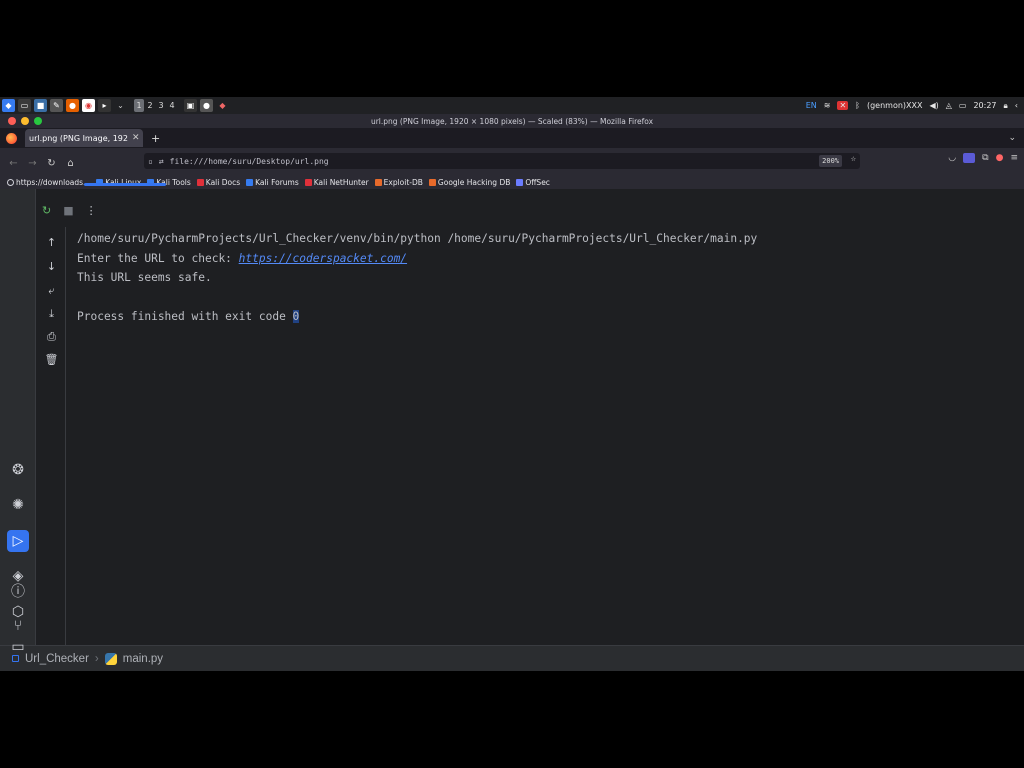 This screenshot has width=1024, height=768. What do you see at coordinates (323, 258) in the screenshot?
I see `console-input-link: https://coderspacket.com/` at bounding box center [323, 258].